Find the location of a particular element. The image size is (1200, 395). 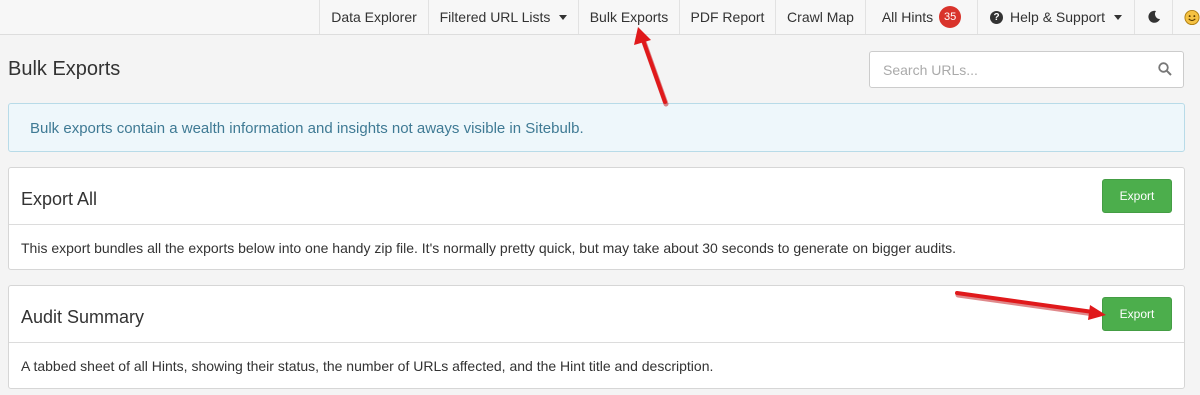

audit-summary-export-button: Export is located at coordinates (1137, 314).